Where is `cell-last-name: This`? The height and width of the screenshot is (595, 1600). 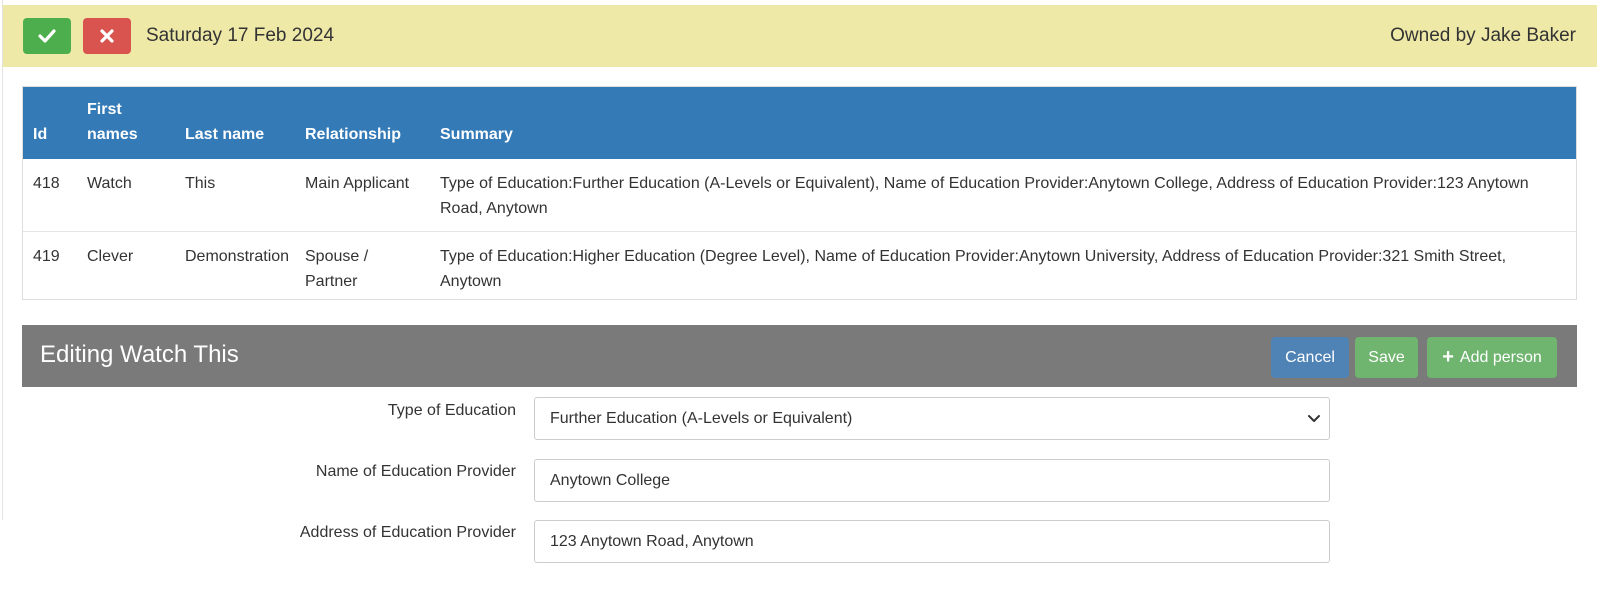
cell-last-name: This is located at coordinates (235, 195).